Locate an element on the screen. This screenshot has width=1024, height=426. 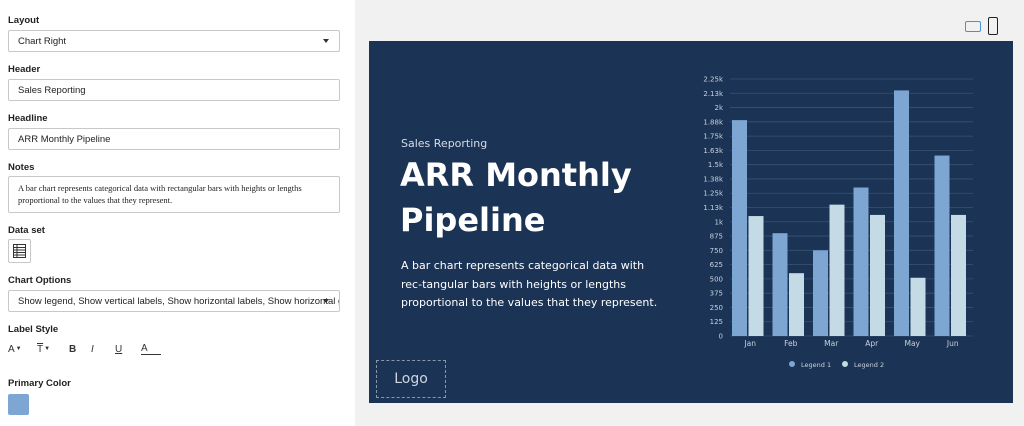
y-tick-label: 1.5k is located at coordinates (716, 165).